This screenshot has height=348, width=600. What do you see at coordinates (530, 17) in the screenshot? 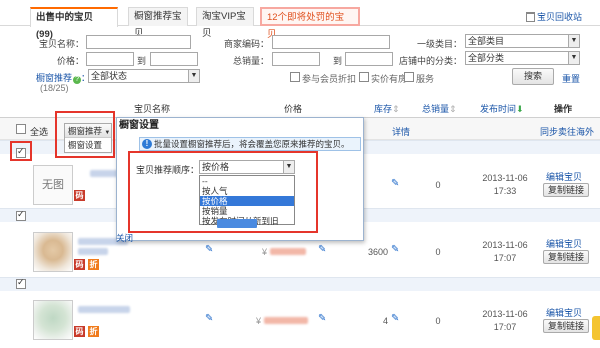
I see `trash-icon` at bounding box center [530, 17].